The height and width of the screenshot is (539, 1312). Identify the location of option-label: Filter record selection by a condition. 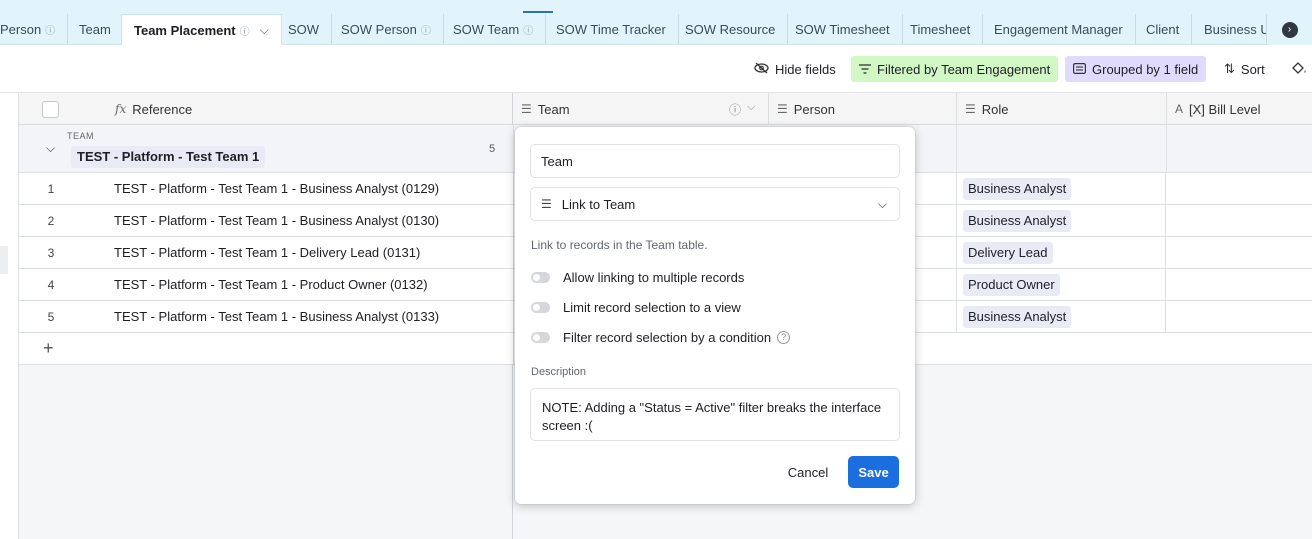
(667, 337).